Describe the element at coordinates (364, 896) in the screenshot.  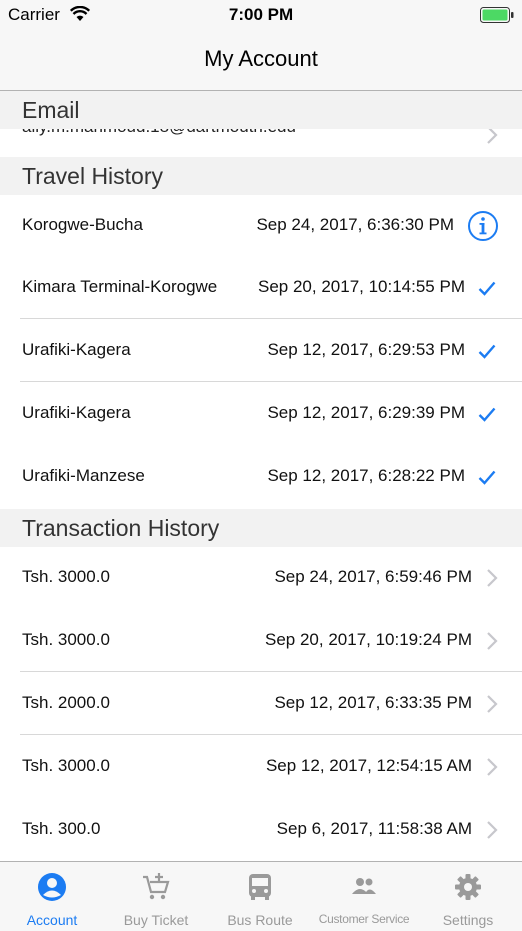
I see `tab-customer-service: Customer Service` at that location.